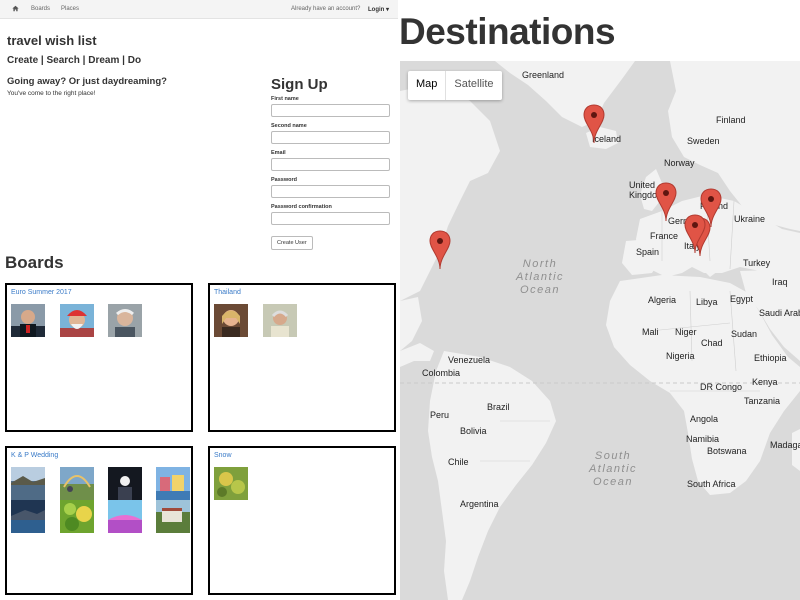 Image resolution: width=800 pixels, height=600 pixels. Describe the element at coordinates (757, 263) in the screenshot. I see `map-label-turkey: Turkey` at that location.